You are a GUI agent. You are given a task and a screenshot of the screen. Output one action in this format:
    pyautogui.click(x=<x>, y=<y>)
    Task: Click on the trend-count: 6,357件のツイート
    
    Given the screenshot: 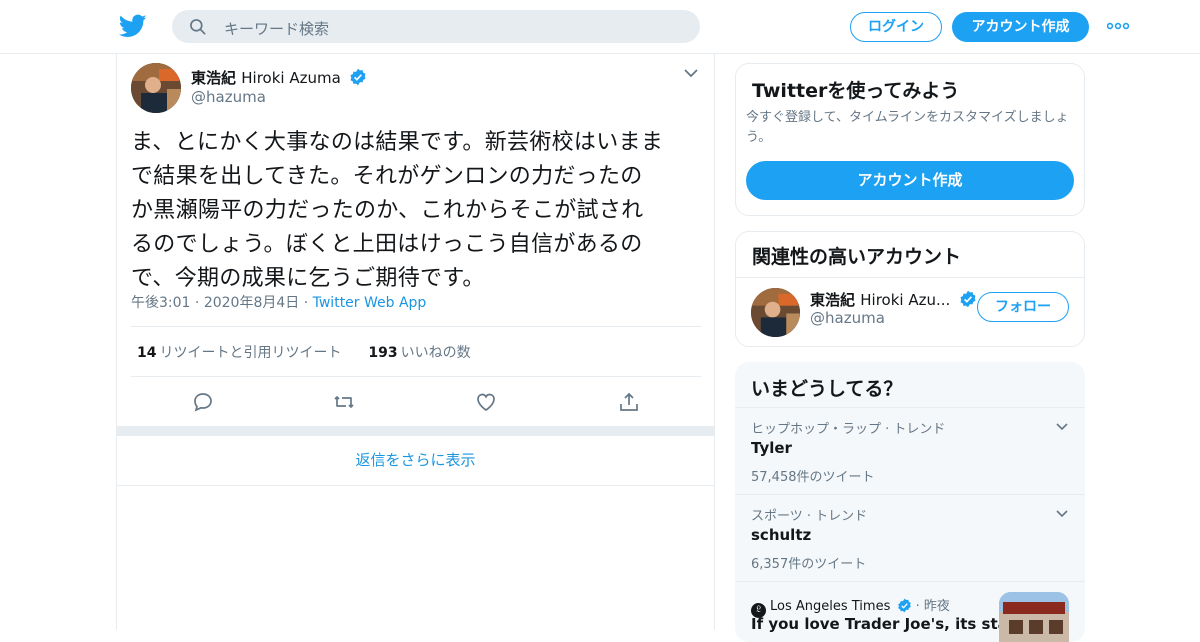 What is the action you would take?
    pyautogui.click(x=809, y=564)
    